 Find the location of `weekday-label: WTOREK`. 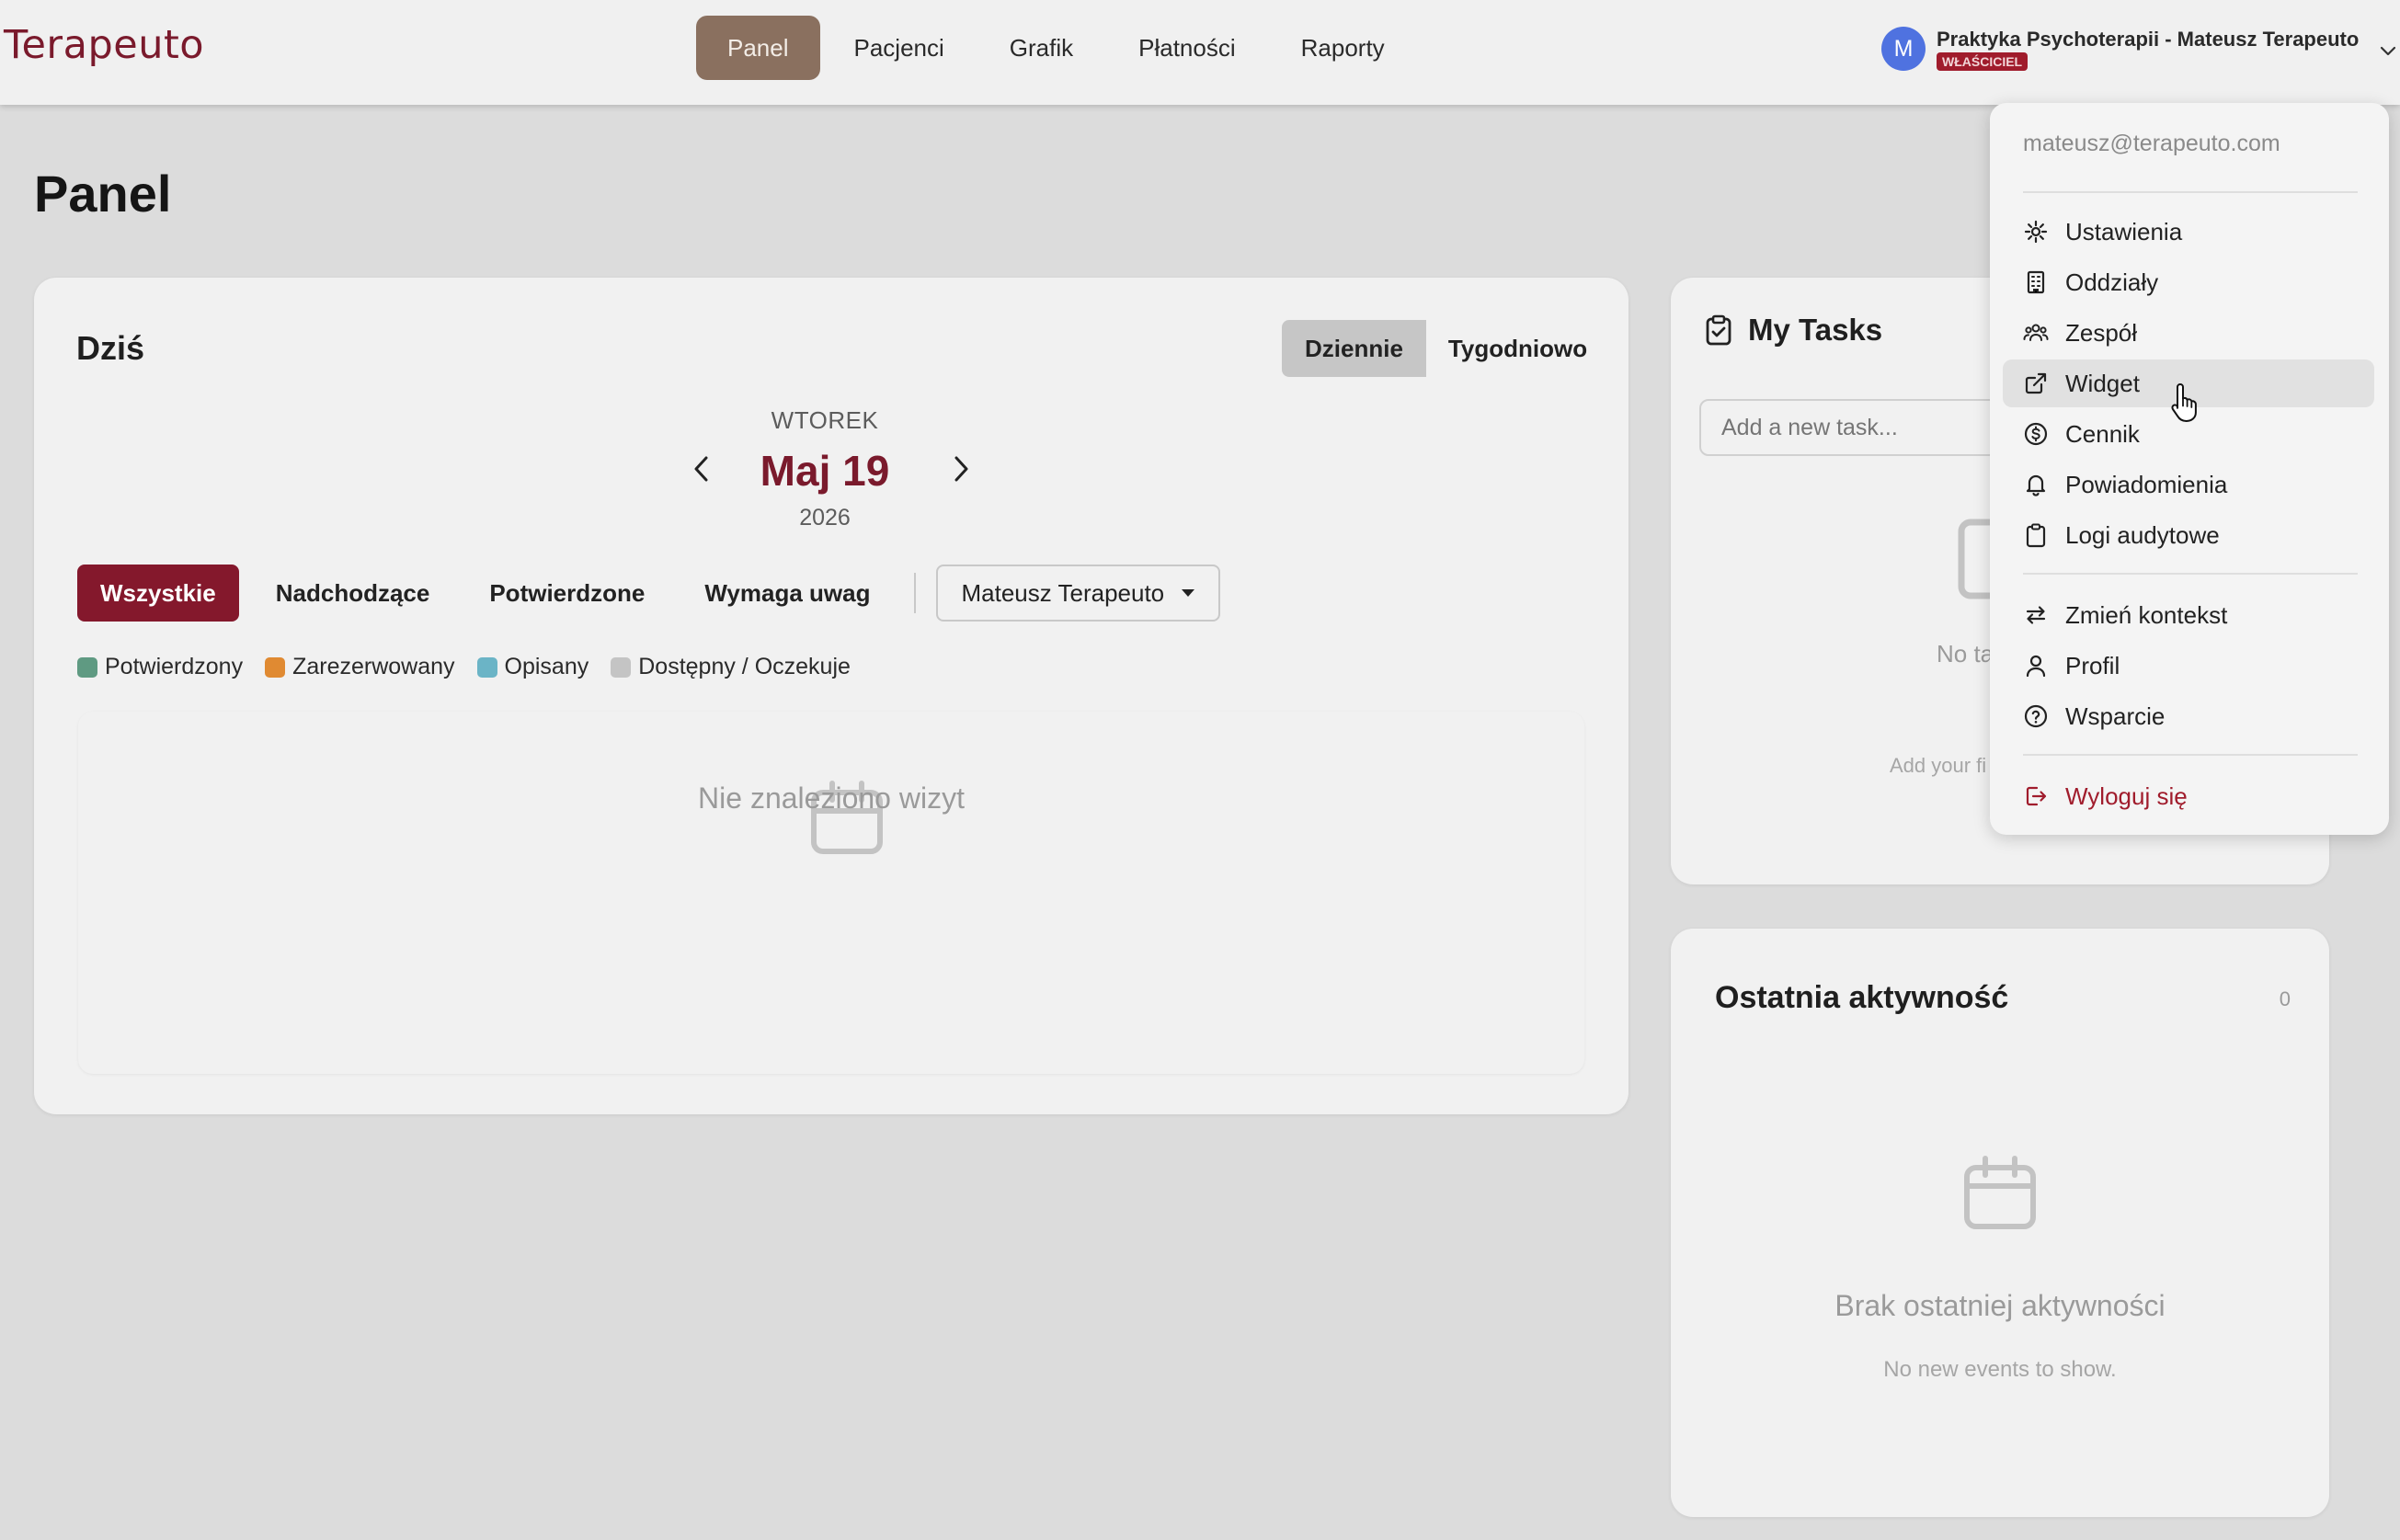

weekday-label: WTOREK is located at coordinates (825, 420).